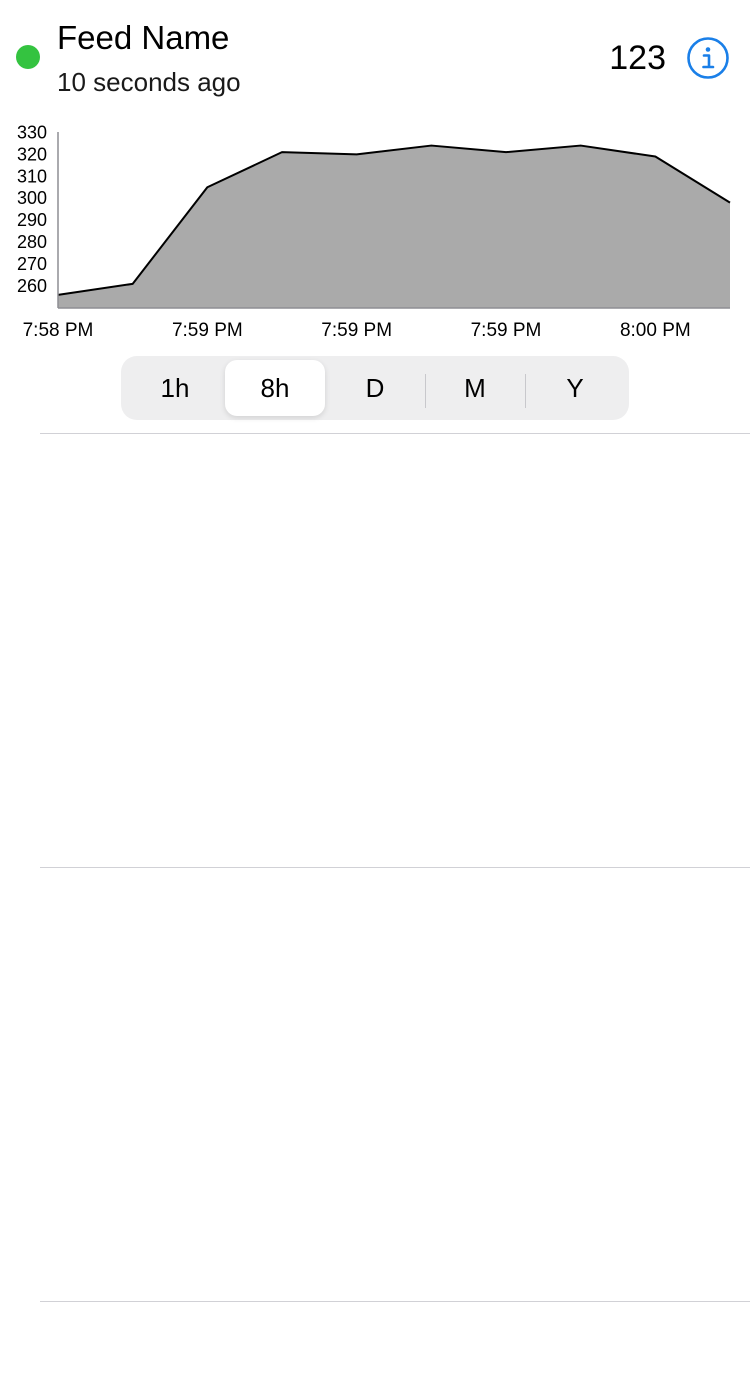 This screenshot has width=750, height=1400. Describe the element at coordinates (394, 226) in the screenshot. I see `chart-area-fill` at that location.